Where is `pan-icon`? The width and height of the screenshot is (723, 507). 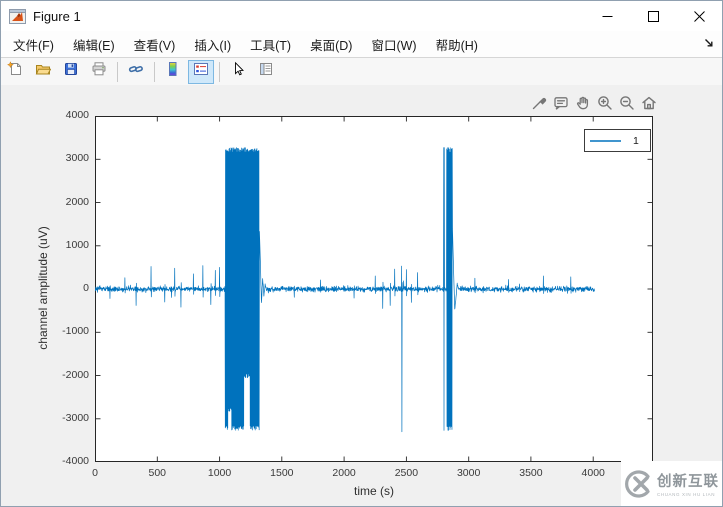 pan-icon is located at coordinates (583, 105).